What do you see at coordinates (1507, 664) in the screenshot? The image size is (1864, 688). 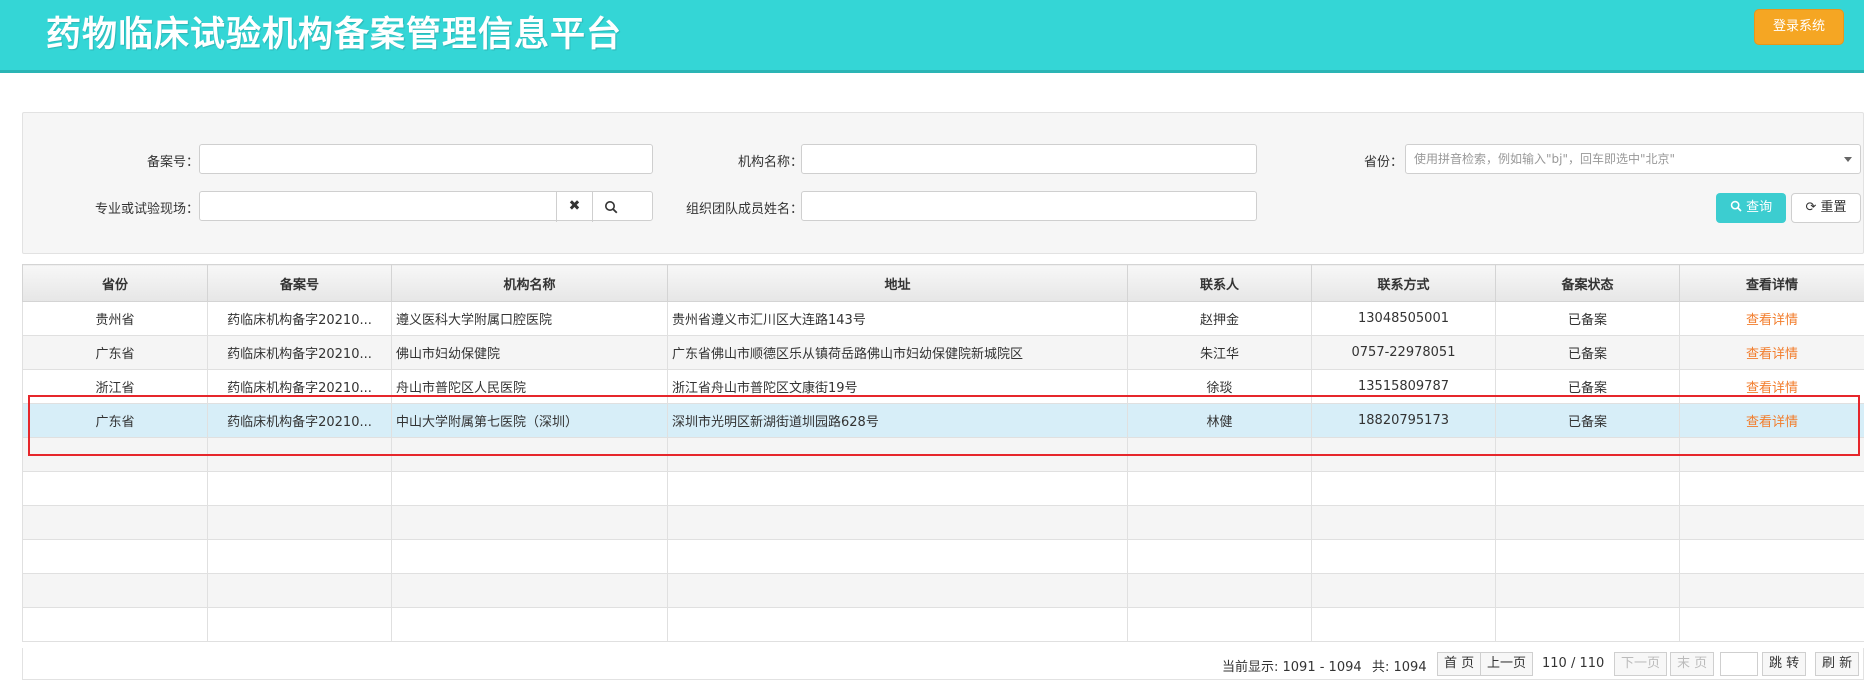 I see `prev-page-button: 上一页` at bounding box center [1507, 664].